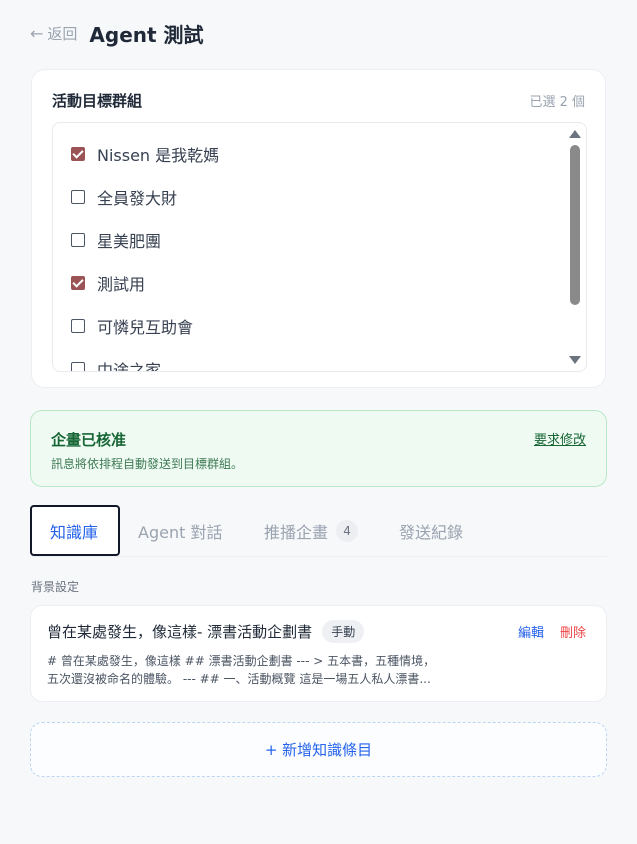 This screenshot has height=844, width=637. I want to click on background-settings-label: 背景設定, so click(55, 587).